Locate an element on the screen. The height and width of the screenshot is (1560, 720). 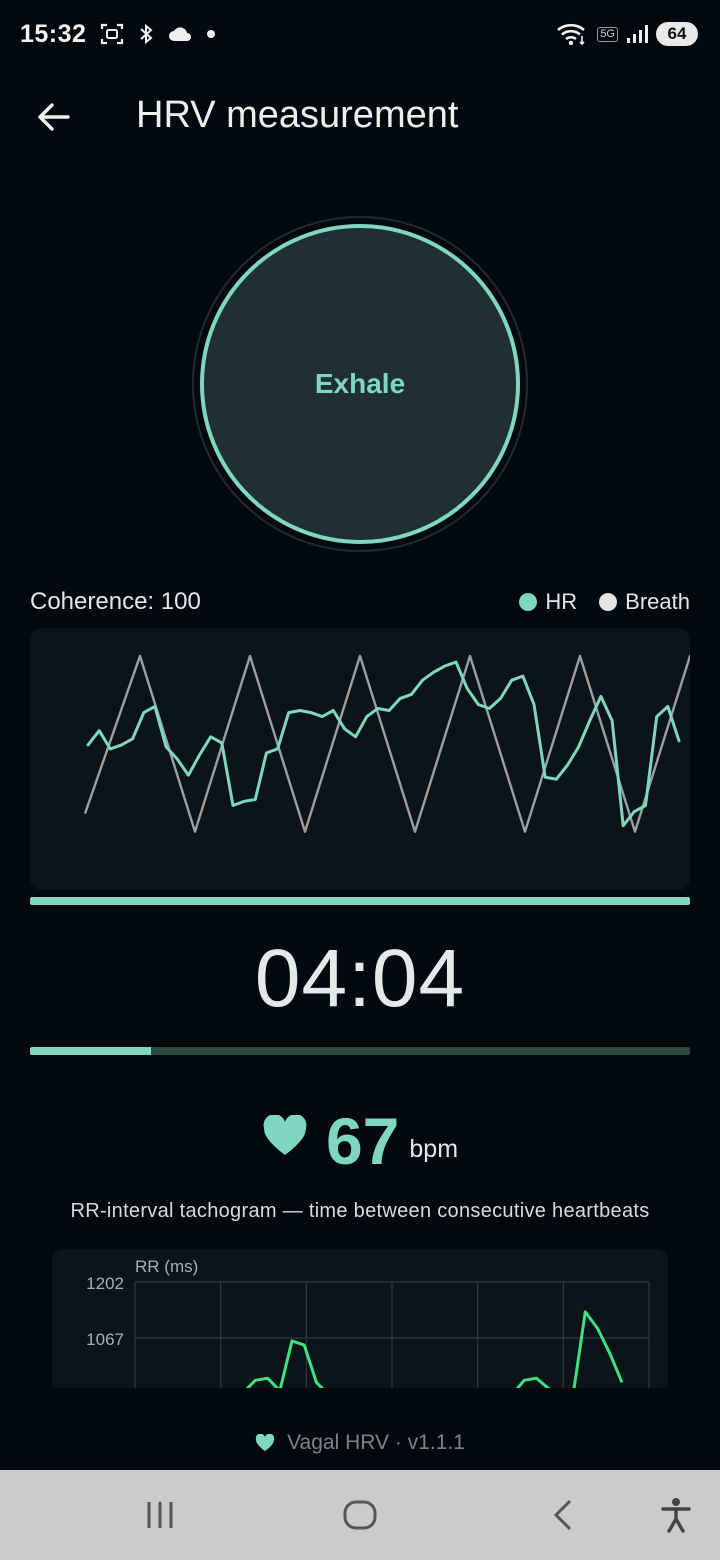
coherence-bar is located at coordinates (360, 901).